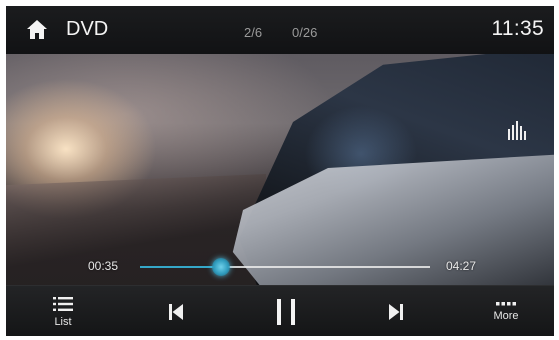  I want to click on list-button-label: List, so click(63, 321).